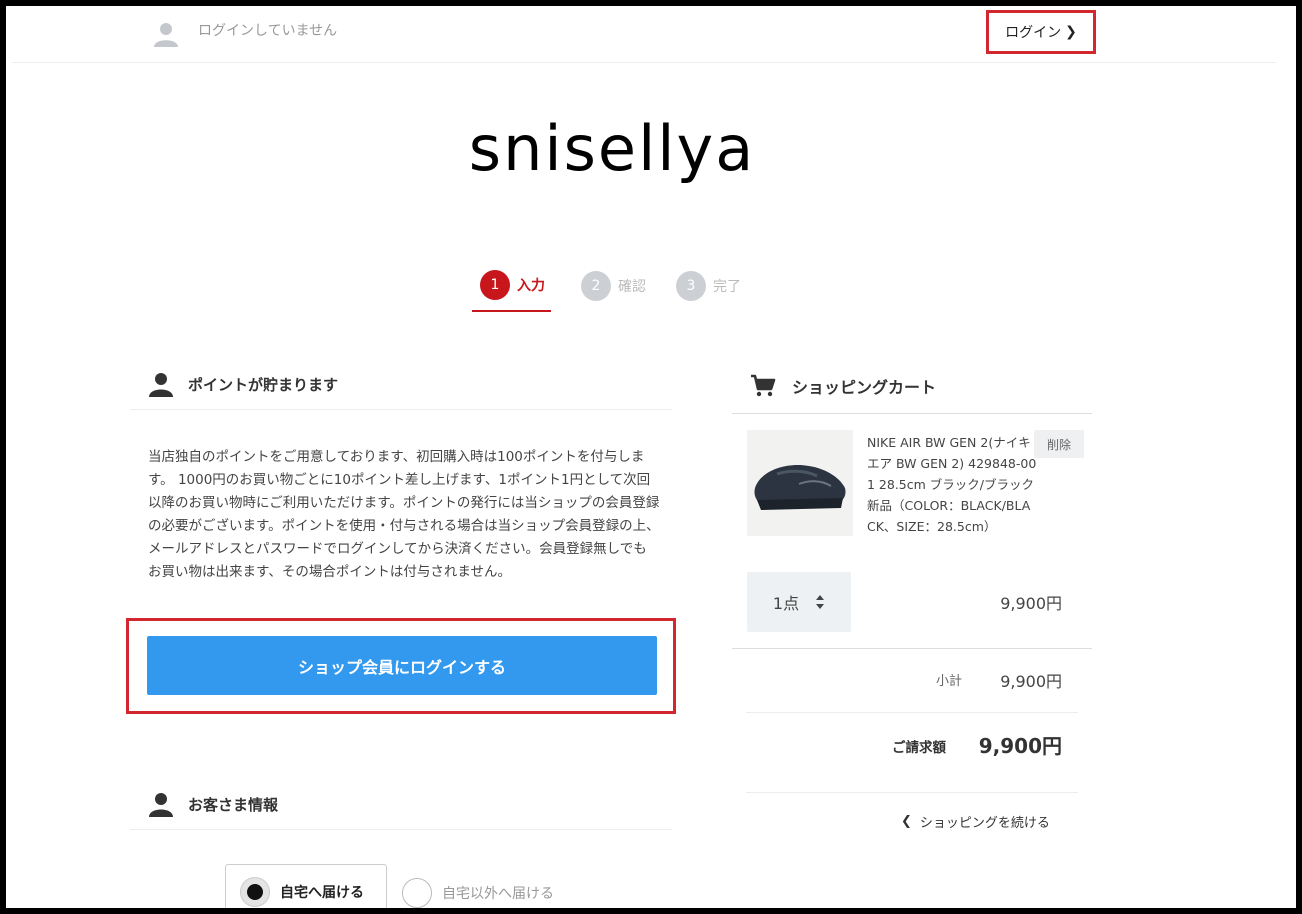 Image resolution: width=1302 pixels, height=914 pixels. I want to click on product-image, so click(800, 483).